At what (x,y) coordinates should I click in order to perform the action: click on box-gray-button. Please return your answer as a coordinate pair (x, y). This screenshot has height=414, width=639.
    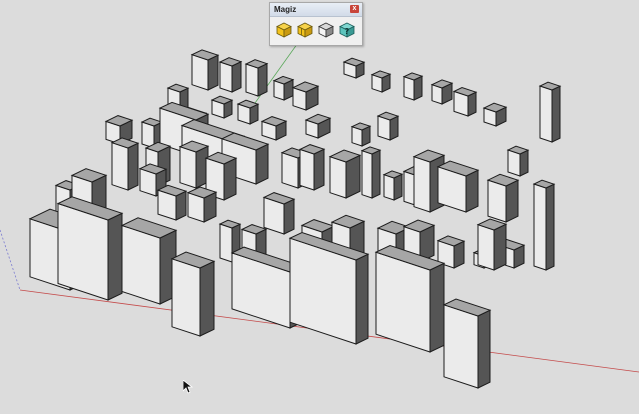
    Looking at the image, I should click on (326, 30).